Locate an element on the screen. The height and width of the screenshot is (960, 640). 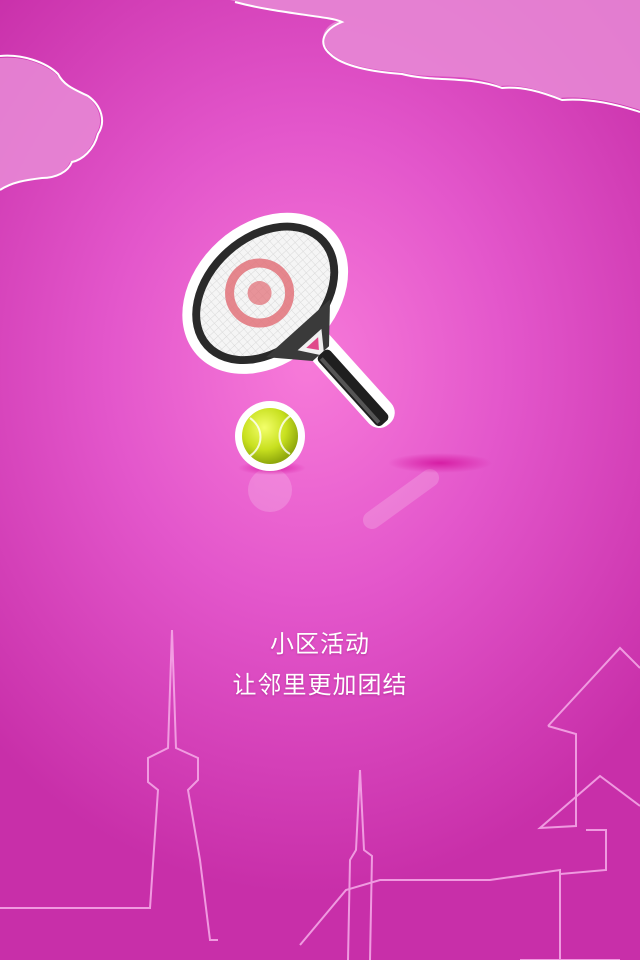
cloud-top-right is located at coordinates (435, 56).